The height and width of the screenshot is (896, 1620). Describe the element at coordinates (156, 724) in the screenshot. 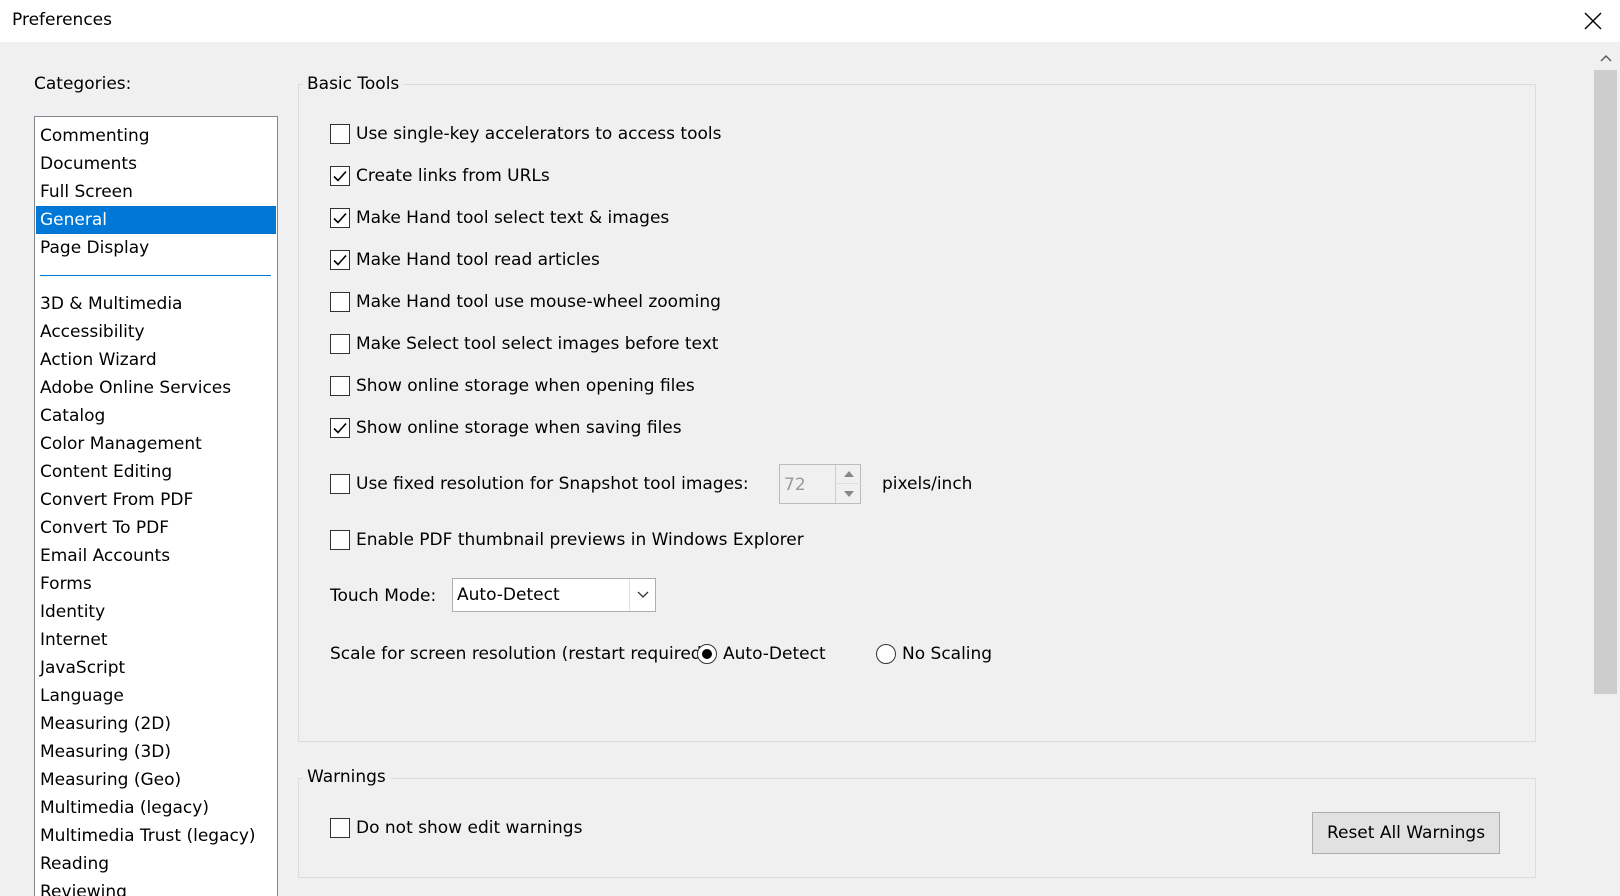

I see `category-measuring-2d: Measuring (2D)` at that location.